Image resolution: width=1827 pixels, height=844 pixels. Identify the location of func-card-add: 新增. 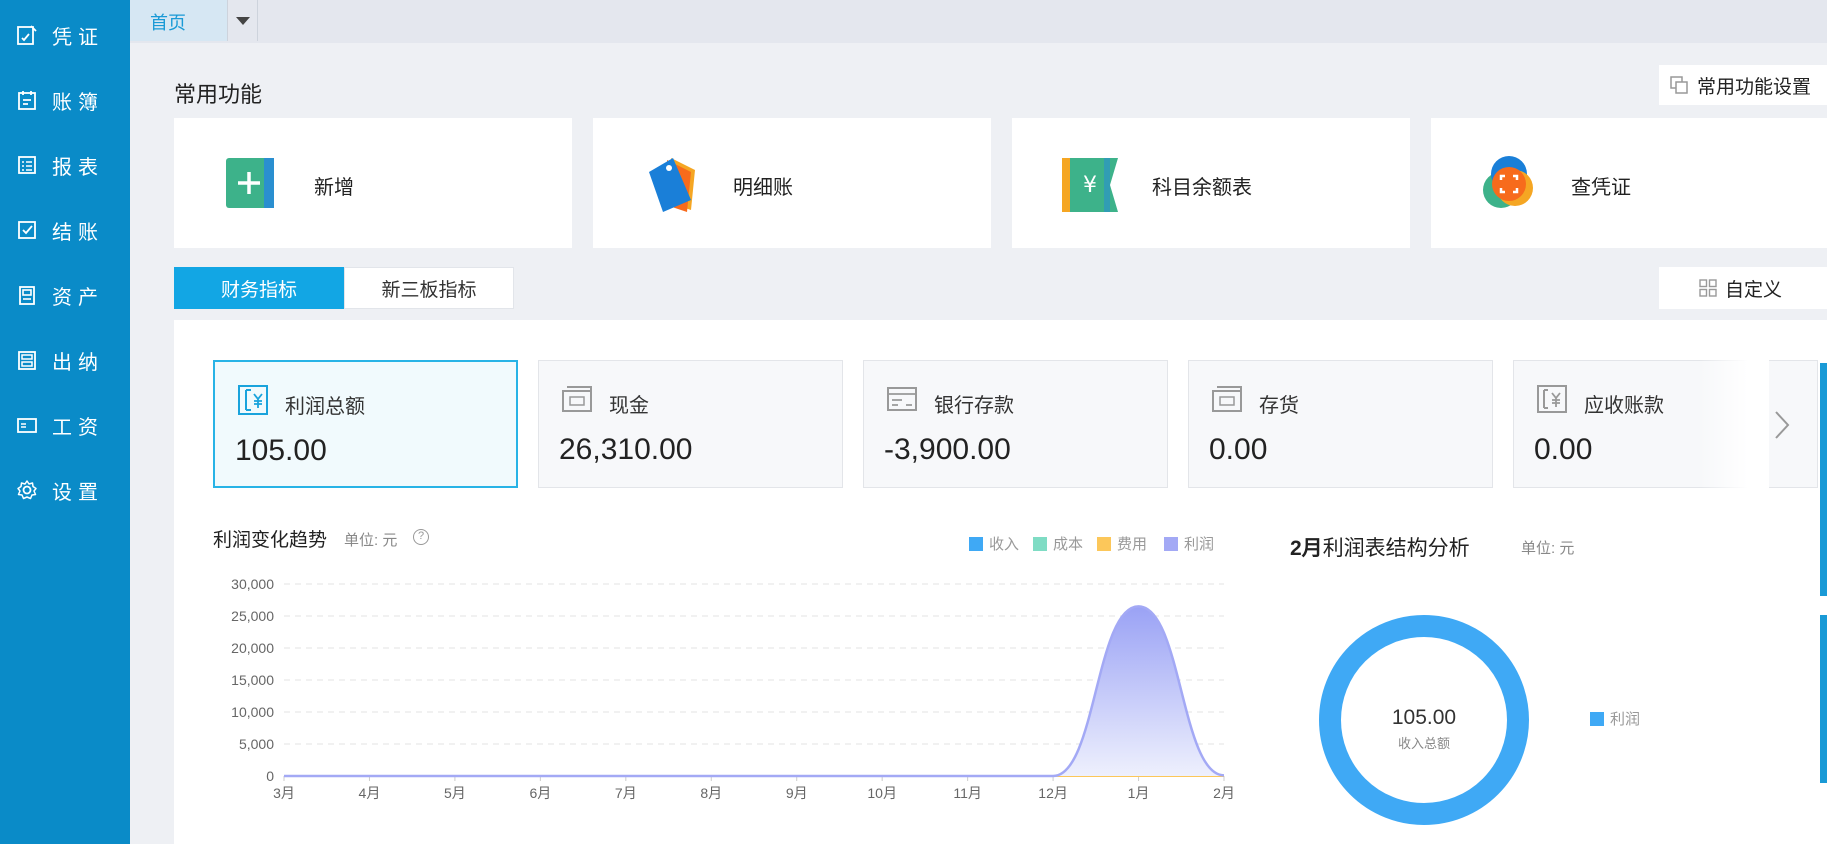
(373, 183).